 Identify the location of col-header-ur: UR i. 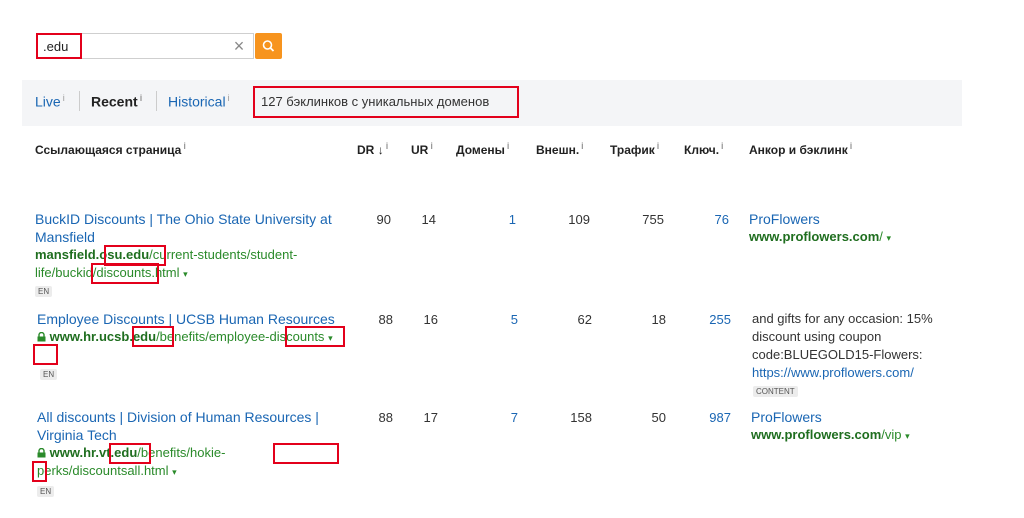
(422, 149).